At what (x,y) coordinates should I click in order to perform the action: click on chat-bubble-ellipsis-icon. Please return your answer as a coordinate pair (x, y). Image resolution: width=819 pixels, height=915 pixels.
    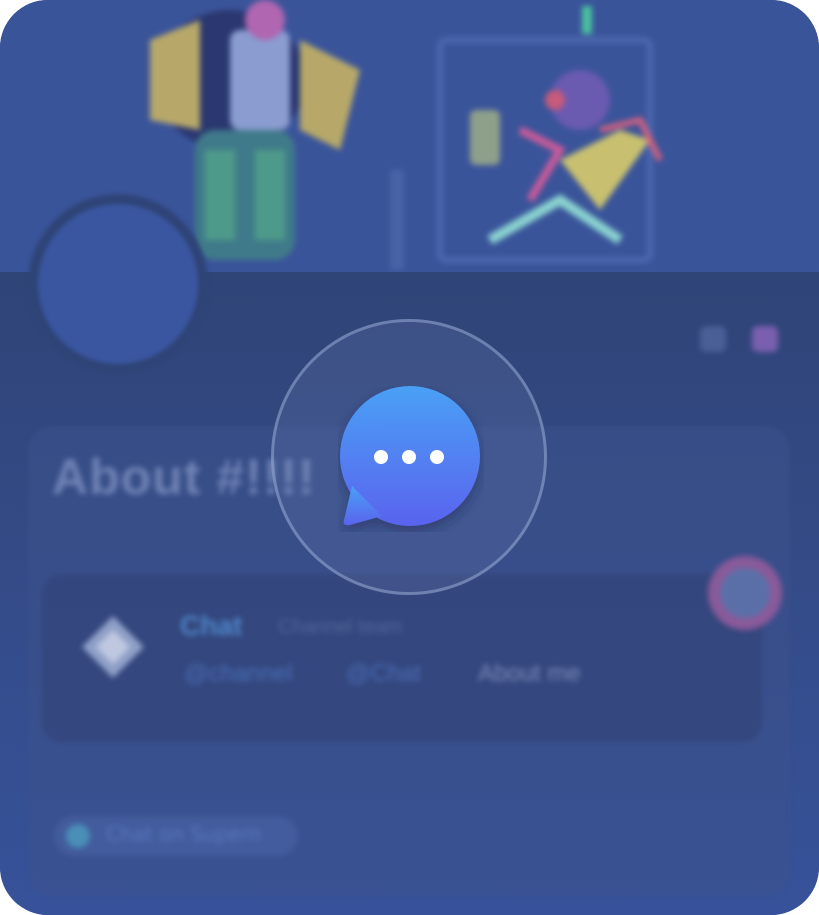
    Looking at the image, I should click on (410, 456).